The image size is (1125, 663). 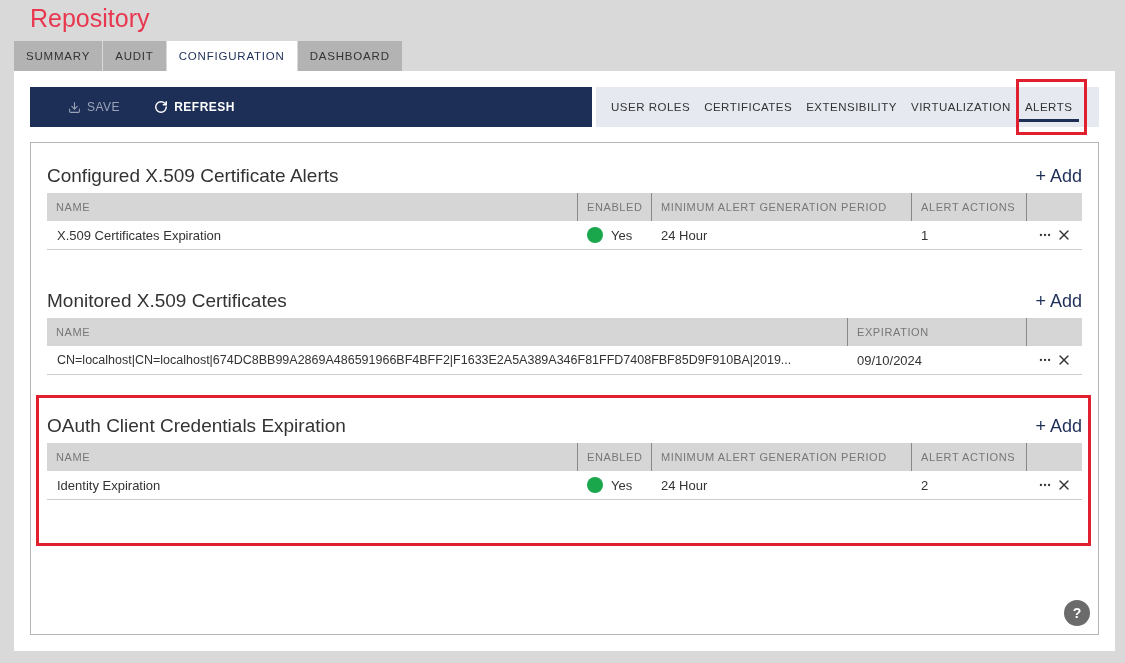 I want to click on download-icon, so click(x=74, y=107).